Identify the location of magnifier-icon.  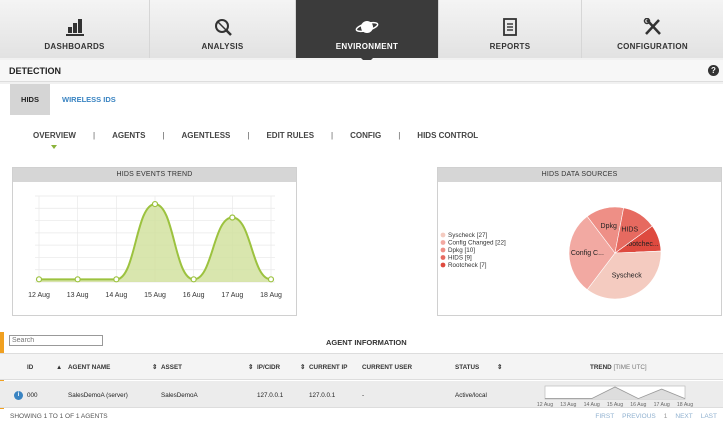
(223, 27).